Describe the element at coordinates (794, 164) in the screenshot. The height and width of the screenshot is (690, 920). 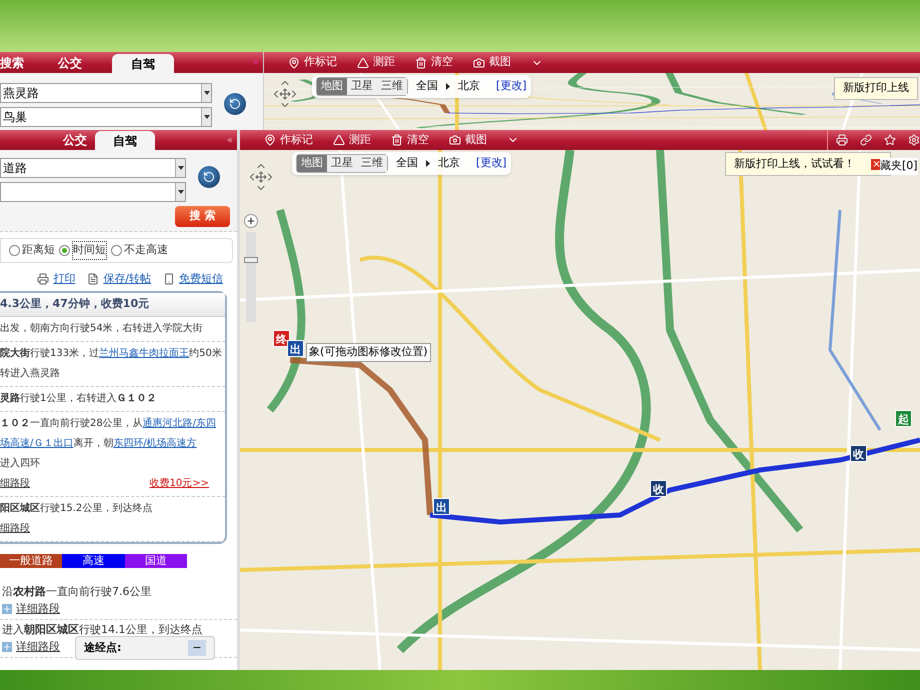
I see `tooltip-text: 新版打印上线，试试看！` at that location.